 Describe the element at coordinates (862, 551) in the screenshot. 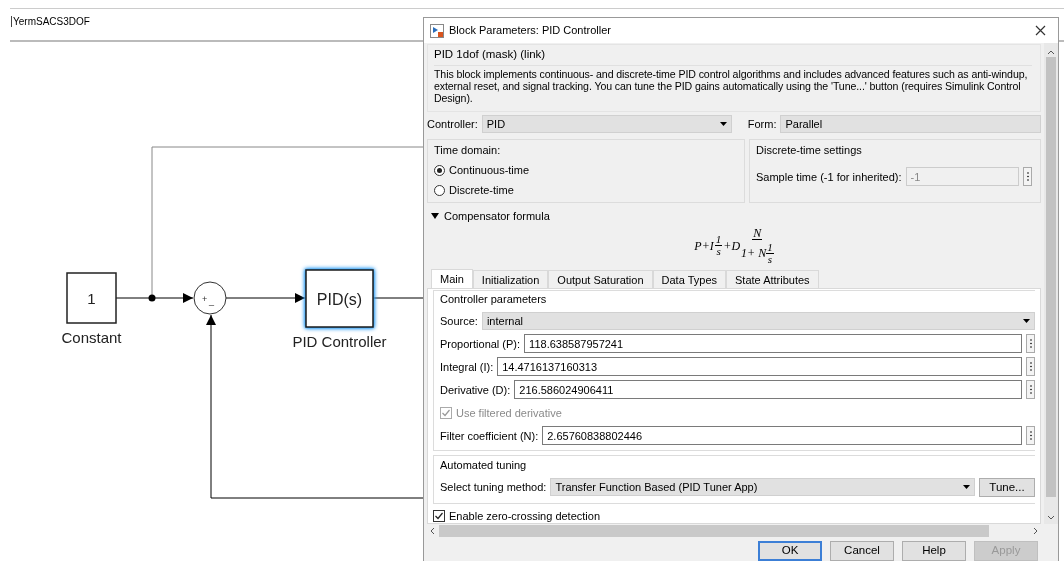

I see `dialog-button: Cancel` at that location.